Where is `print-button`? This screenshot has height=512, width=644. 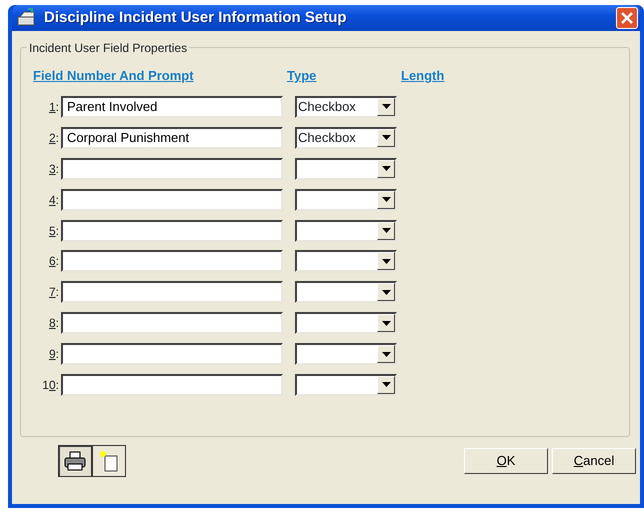 print-button is located at coordinates (75, 461).